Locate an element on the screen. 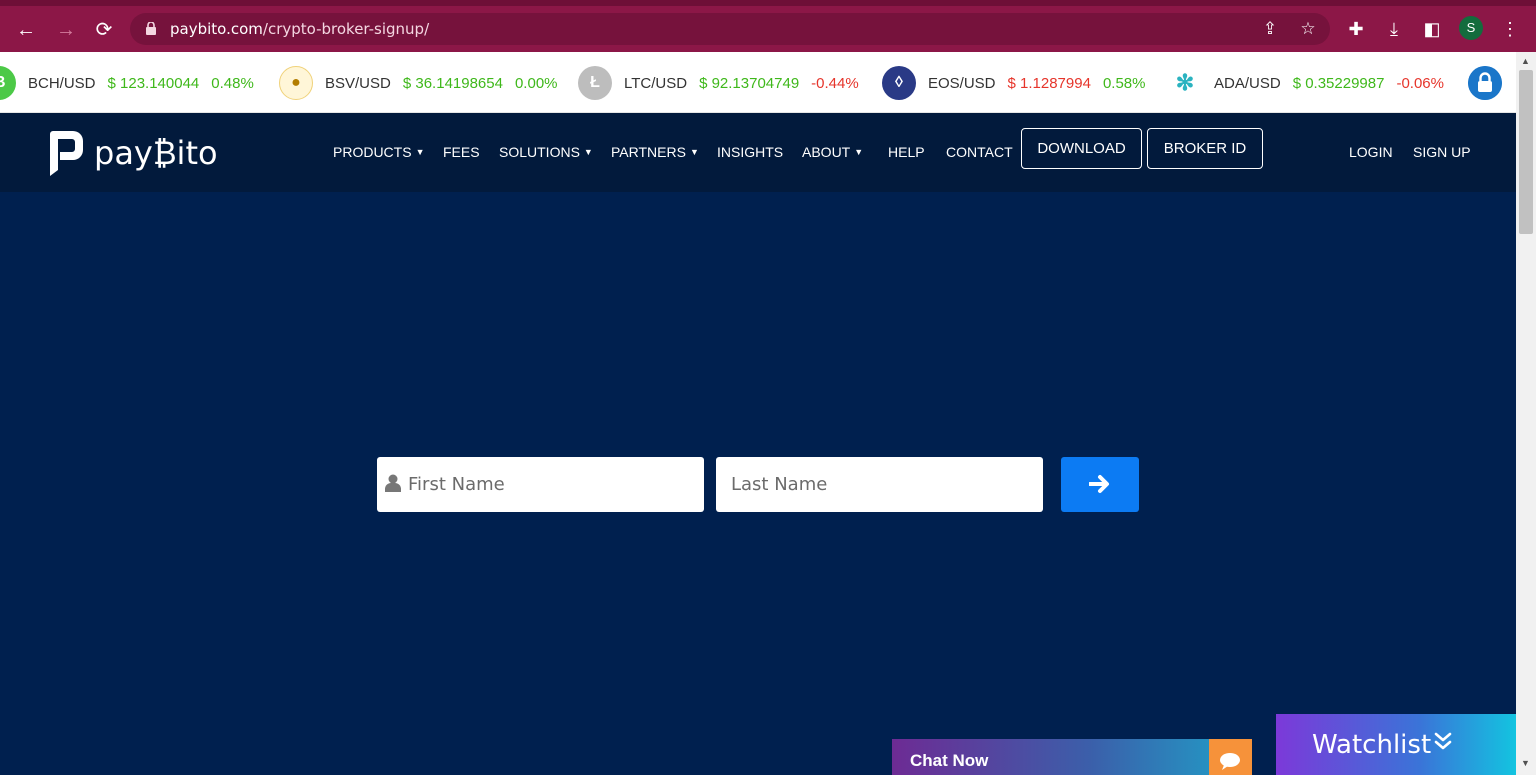 This screenshot has width=1536, height=775. double-chevron-down-icon is located at coordinates (1443, 741).